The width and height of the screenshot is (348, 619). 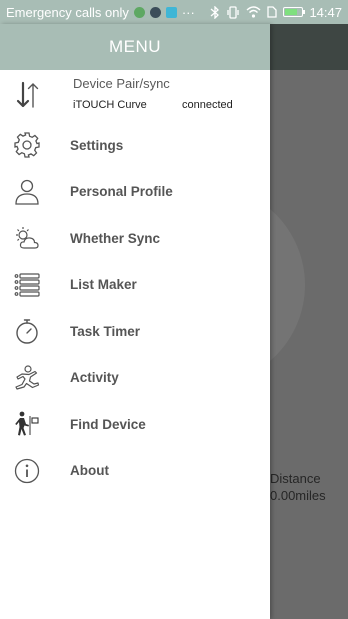 I want to click on battery-icon, so click(x=294, y=12).